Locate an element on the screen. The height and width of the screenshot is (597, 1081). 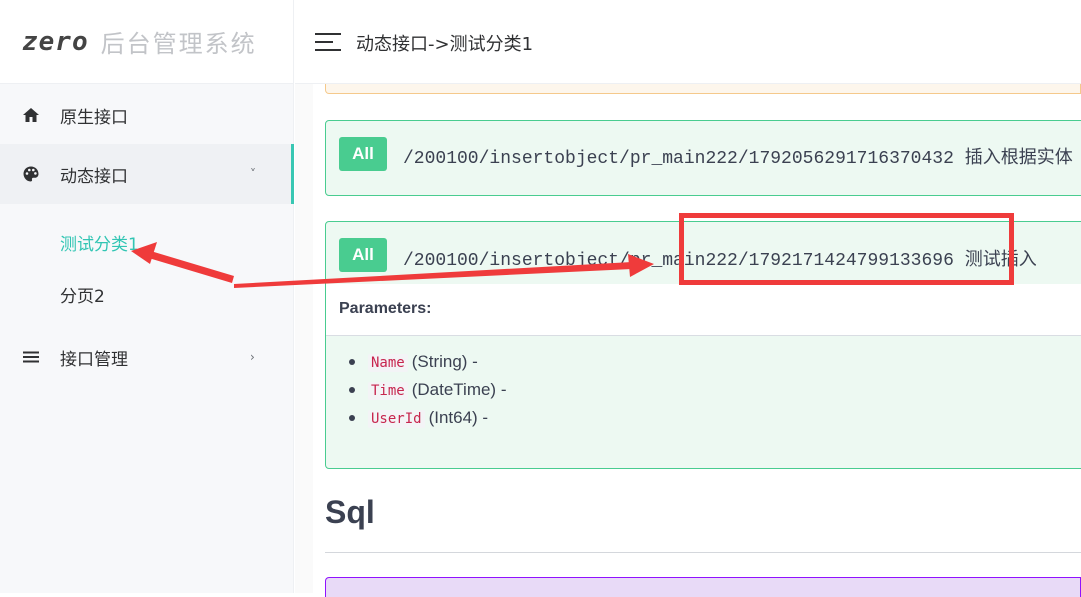
top-header: 动态接口->测试分类1 is located at coordinates (688, 42).